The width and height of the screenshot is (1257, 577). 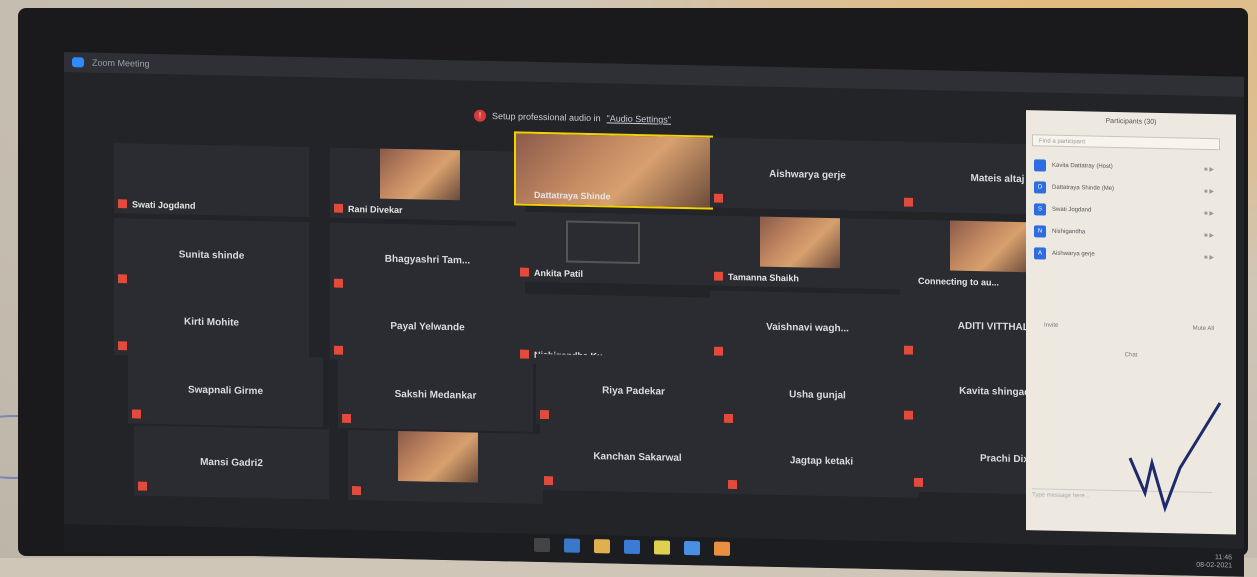 I want to click on participant-list-item: A Aishwarya gerje ■ ▶, so click(x=1124, y=255).